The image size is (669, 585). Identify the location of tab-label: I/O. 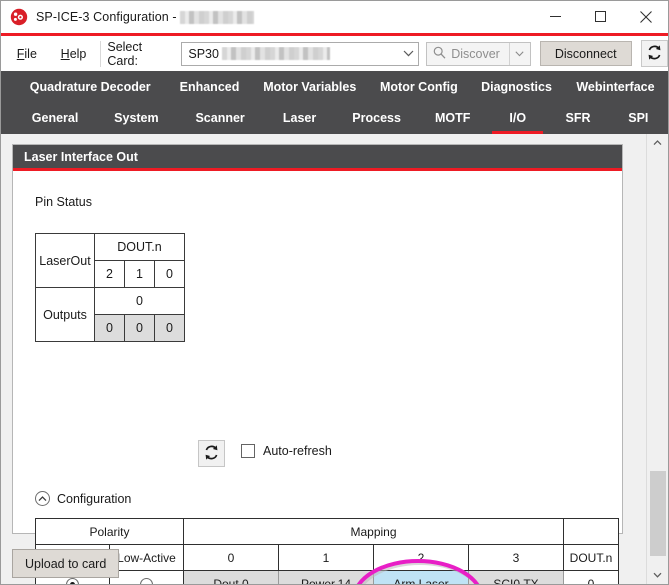
(518, 118).